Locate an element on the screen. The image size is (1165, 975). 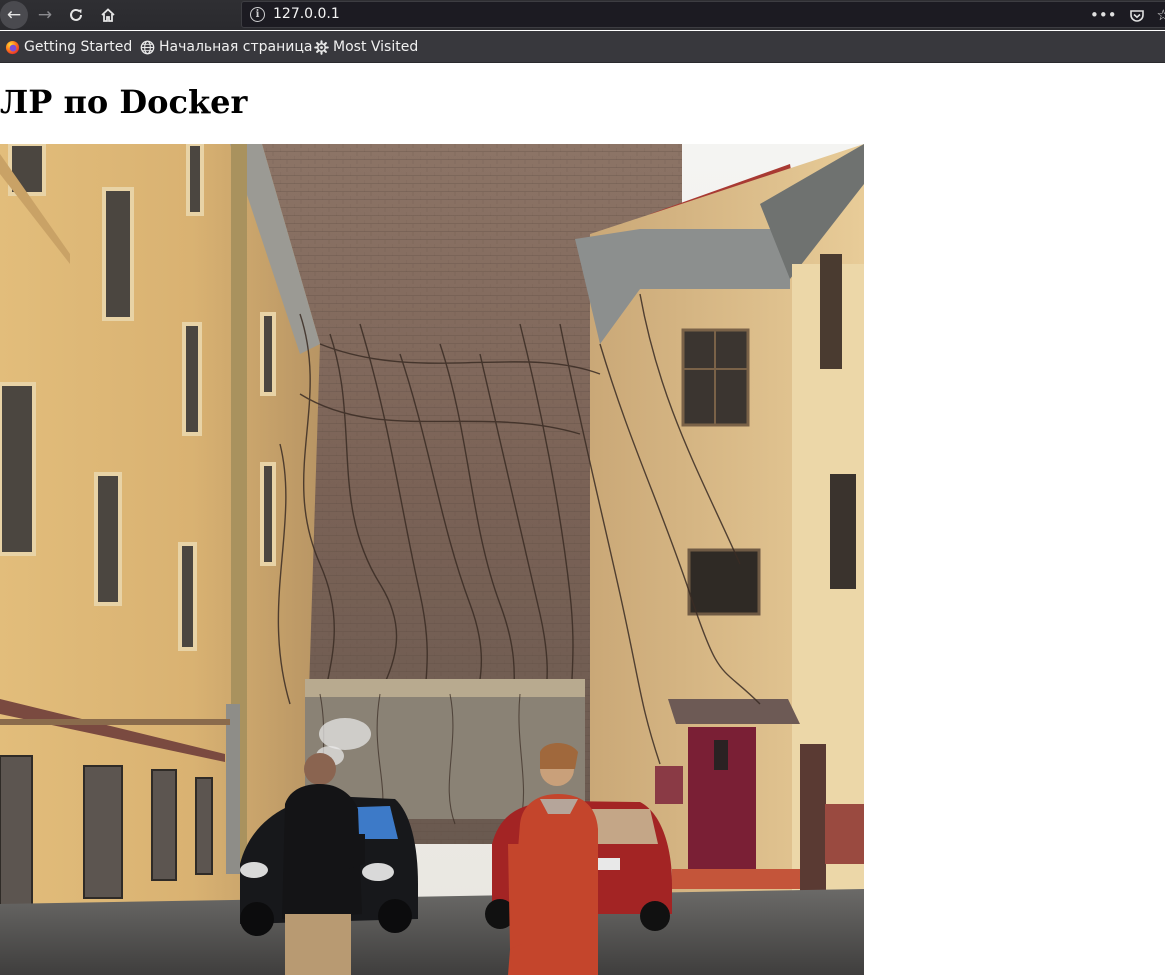
reload-button is located at coordinates (76, 15).